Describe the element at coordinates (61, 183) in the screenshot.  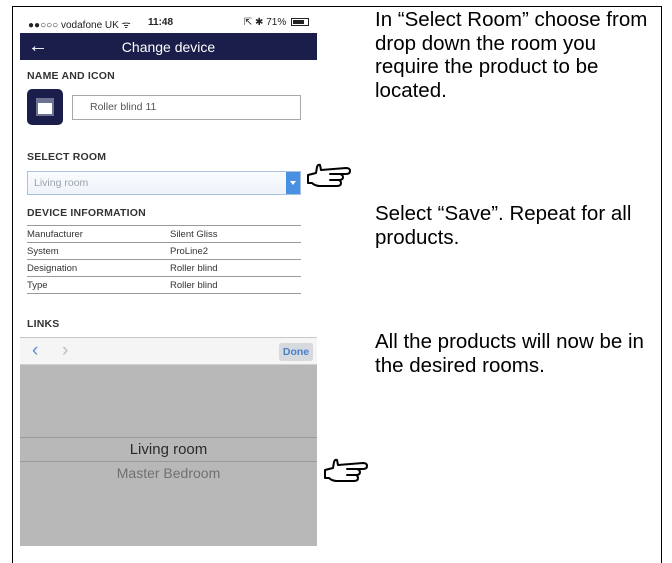
I see `room-select-value: Living room` at that location.